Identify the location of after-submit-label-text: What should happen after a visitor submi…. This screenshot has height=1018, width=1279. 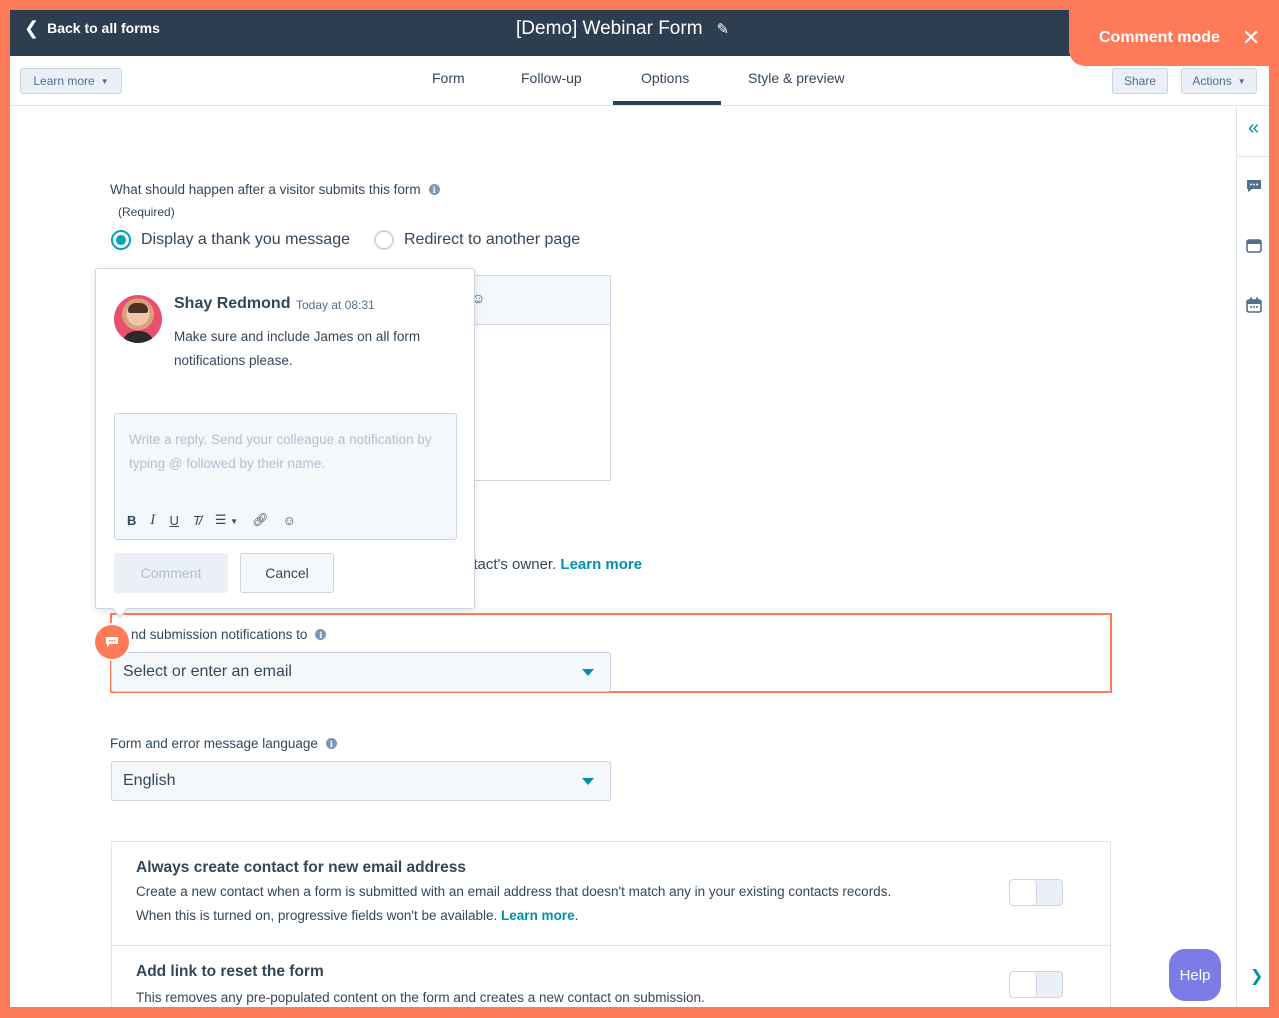
(265, 189).